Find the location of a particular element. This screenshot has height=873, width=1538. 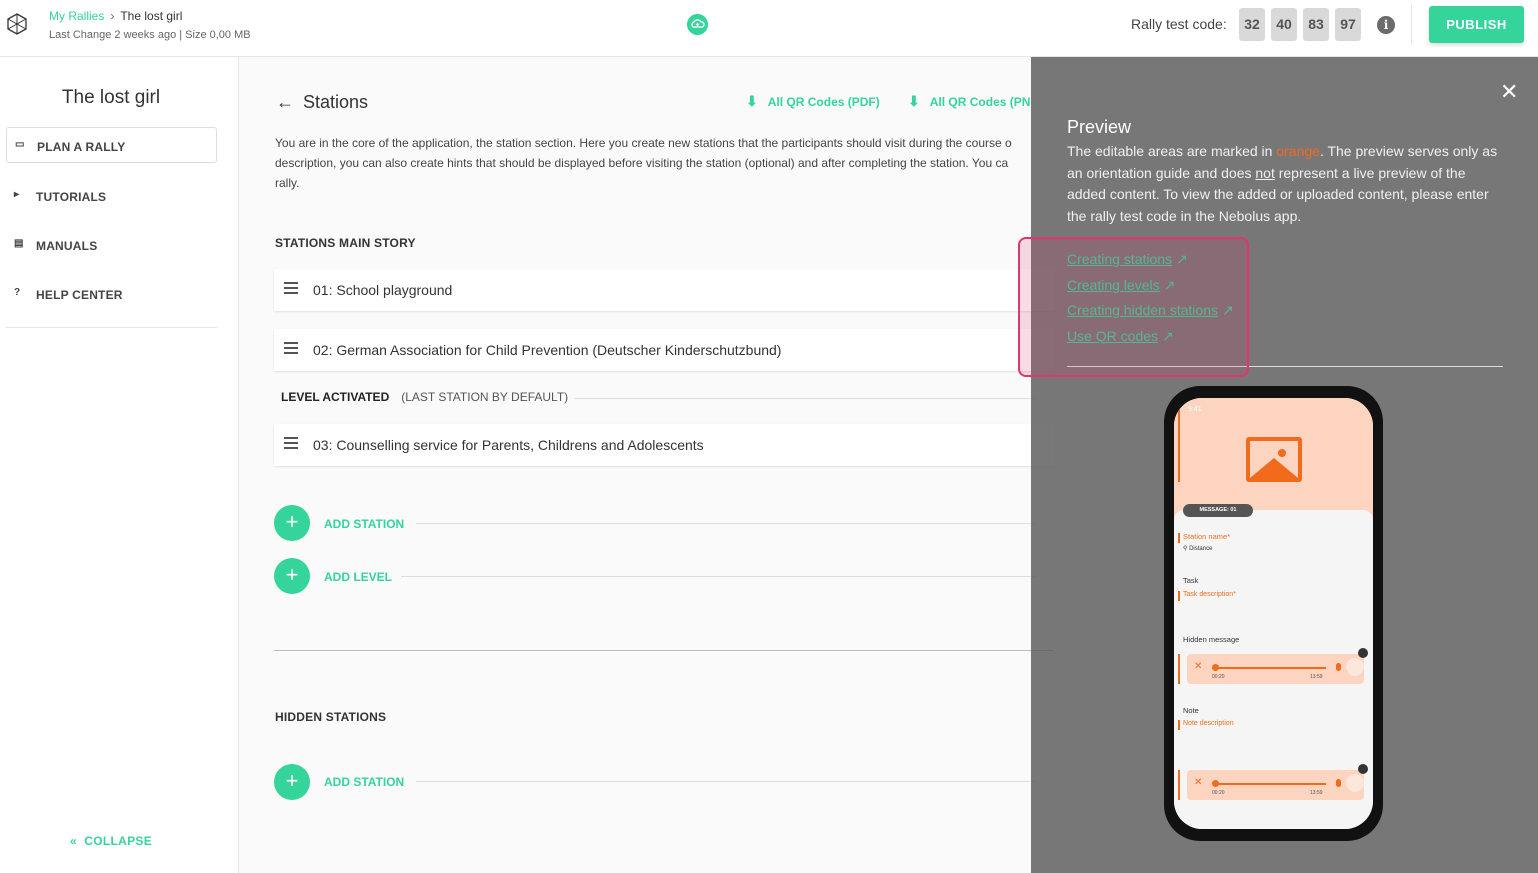

sidebar-item-label: MANUALS is located at coordinates (67, 246).